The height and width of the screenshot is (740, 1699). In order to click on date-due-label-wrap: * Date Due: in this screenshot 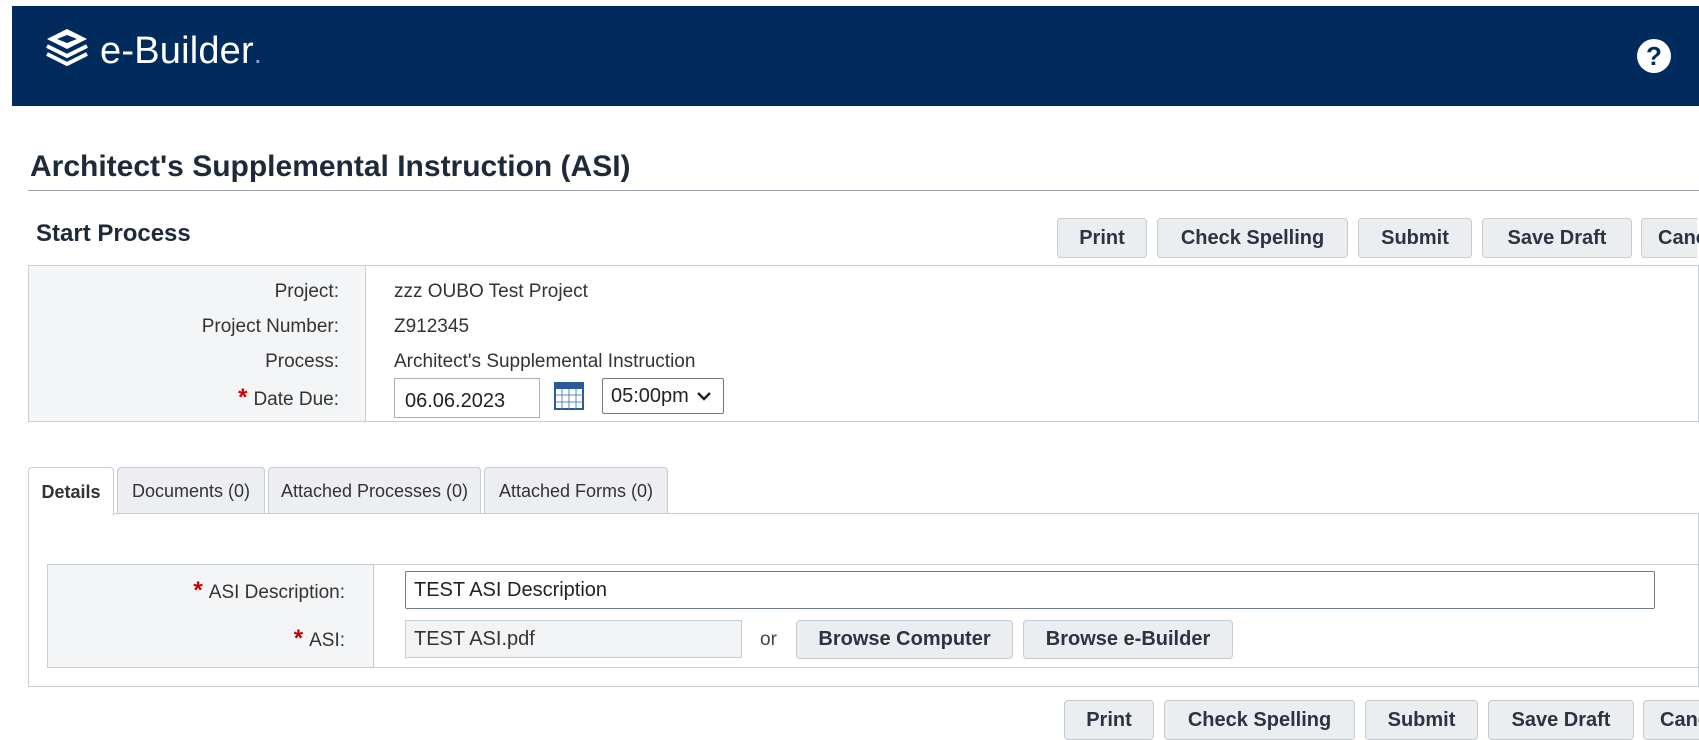, I will do `click(288, 398)`.